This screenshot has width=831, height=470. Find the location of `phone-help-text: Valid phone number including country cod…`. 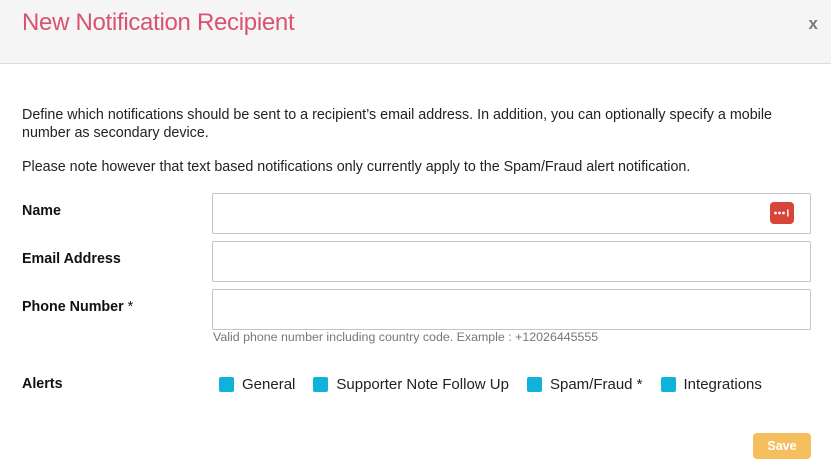

phone-help-text: Valid phone number including country cod… is located at coordinates (406, 337).